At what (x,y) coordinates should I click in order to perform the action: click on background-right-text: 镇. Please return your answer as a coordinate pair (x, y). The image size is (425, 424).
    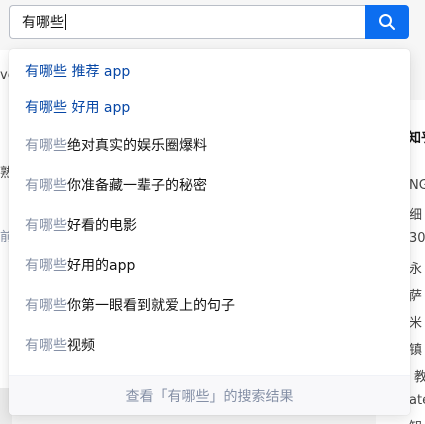
    Looking at the image, I should click on (416, 350).